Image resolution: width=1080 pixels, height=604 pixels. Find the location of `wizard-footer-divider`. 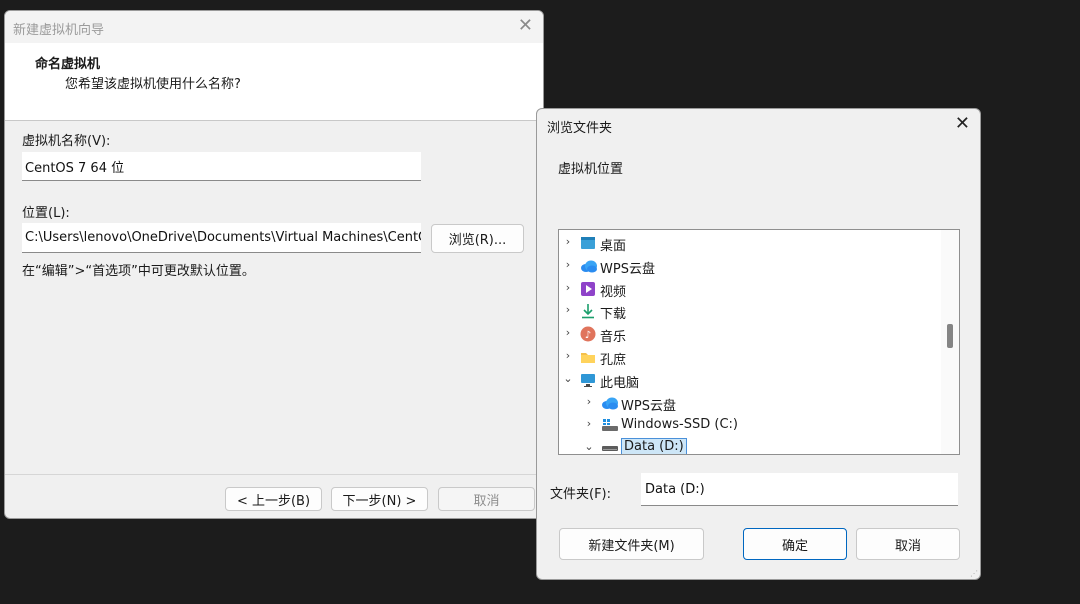

wizard-footer-divider is located at coordinates (274, 474).